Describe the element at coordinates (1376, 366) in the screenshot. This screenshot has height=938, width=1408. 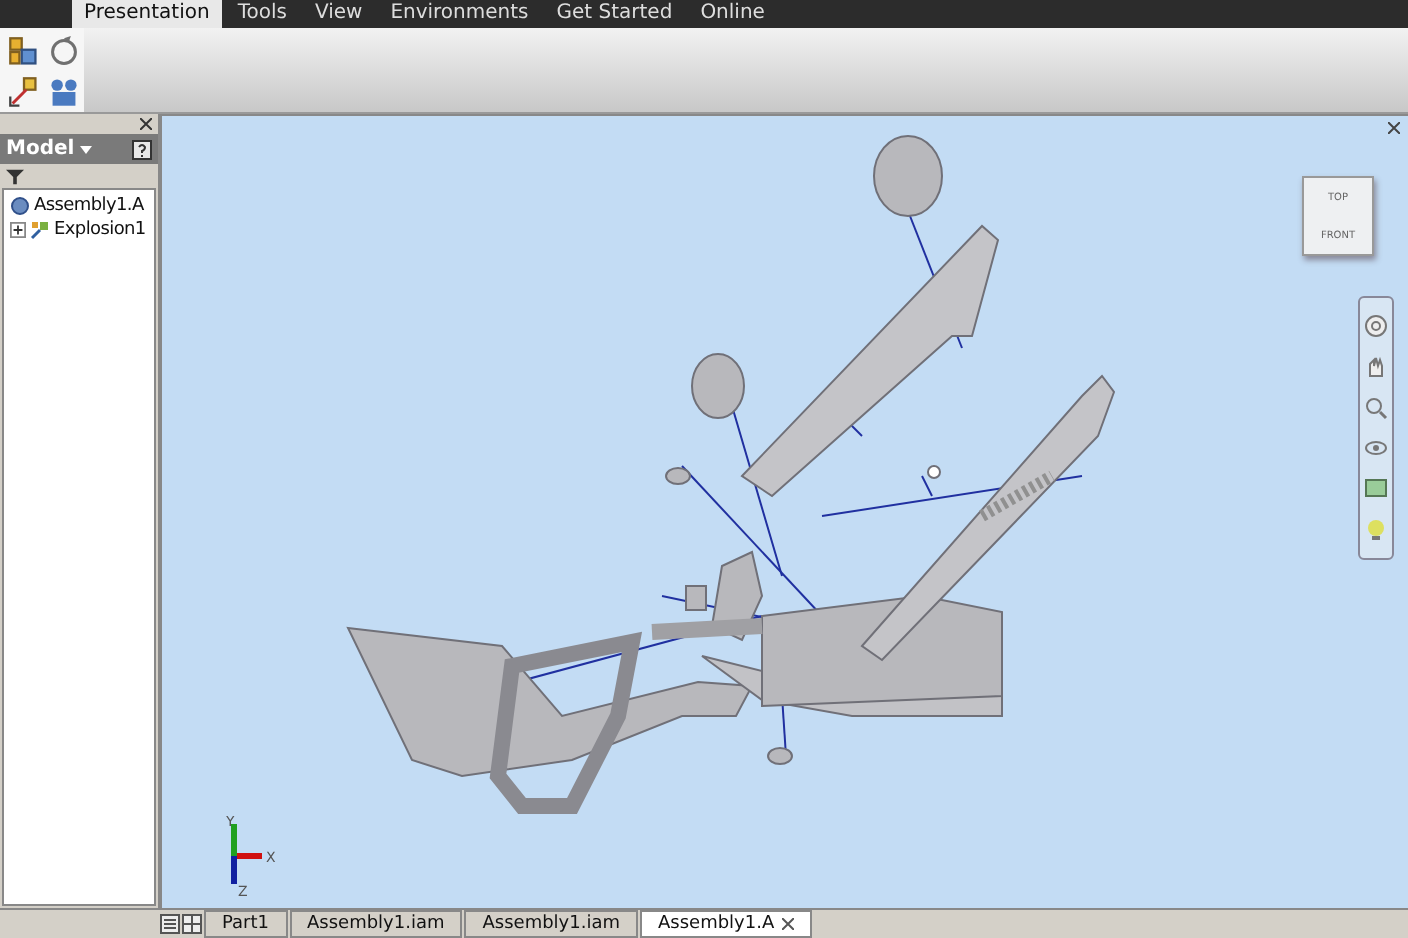
I see `hand-icon` at that location.